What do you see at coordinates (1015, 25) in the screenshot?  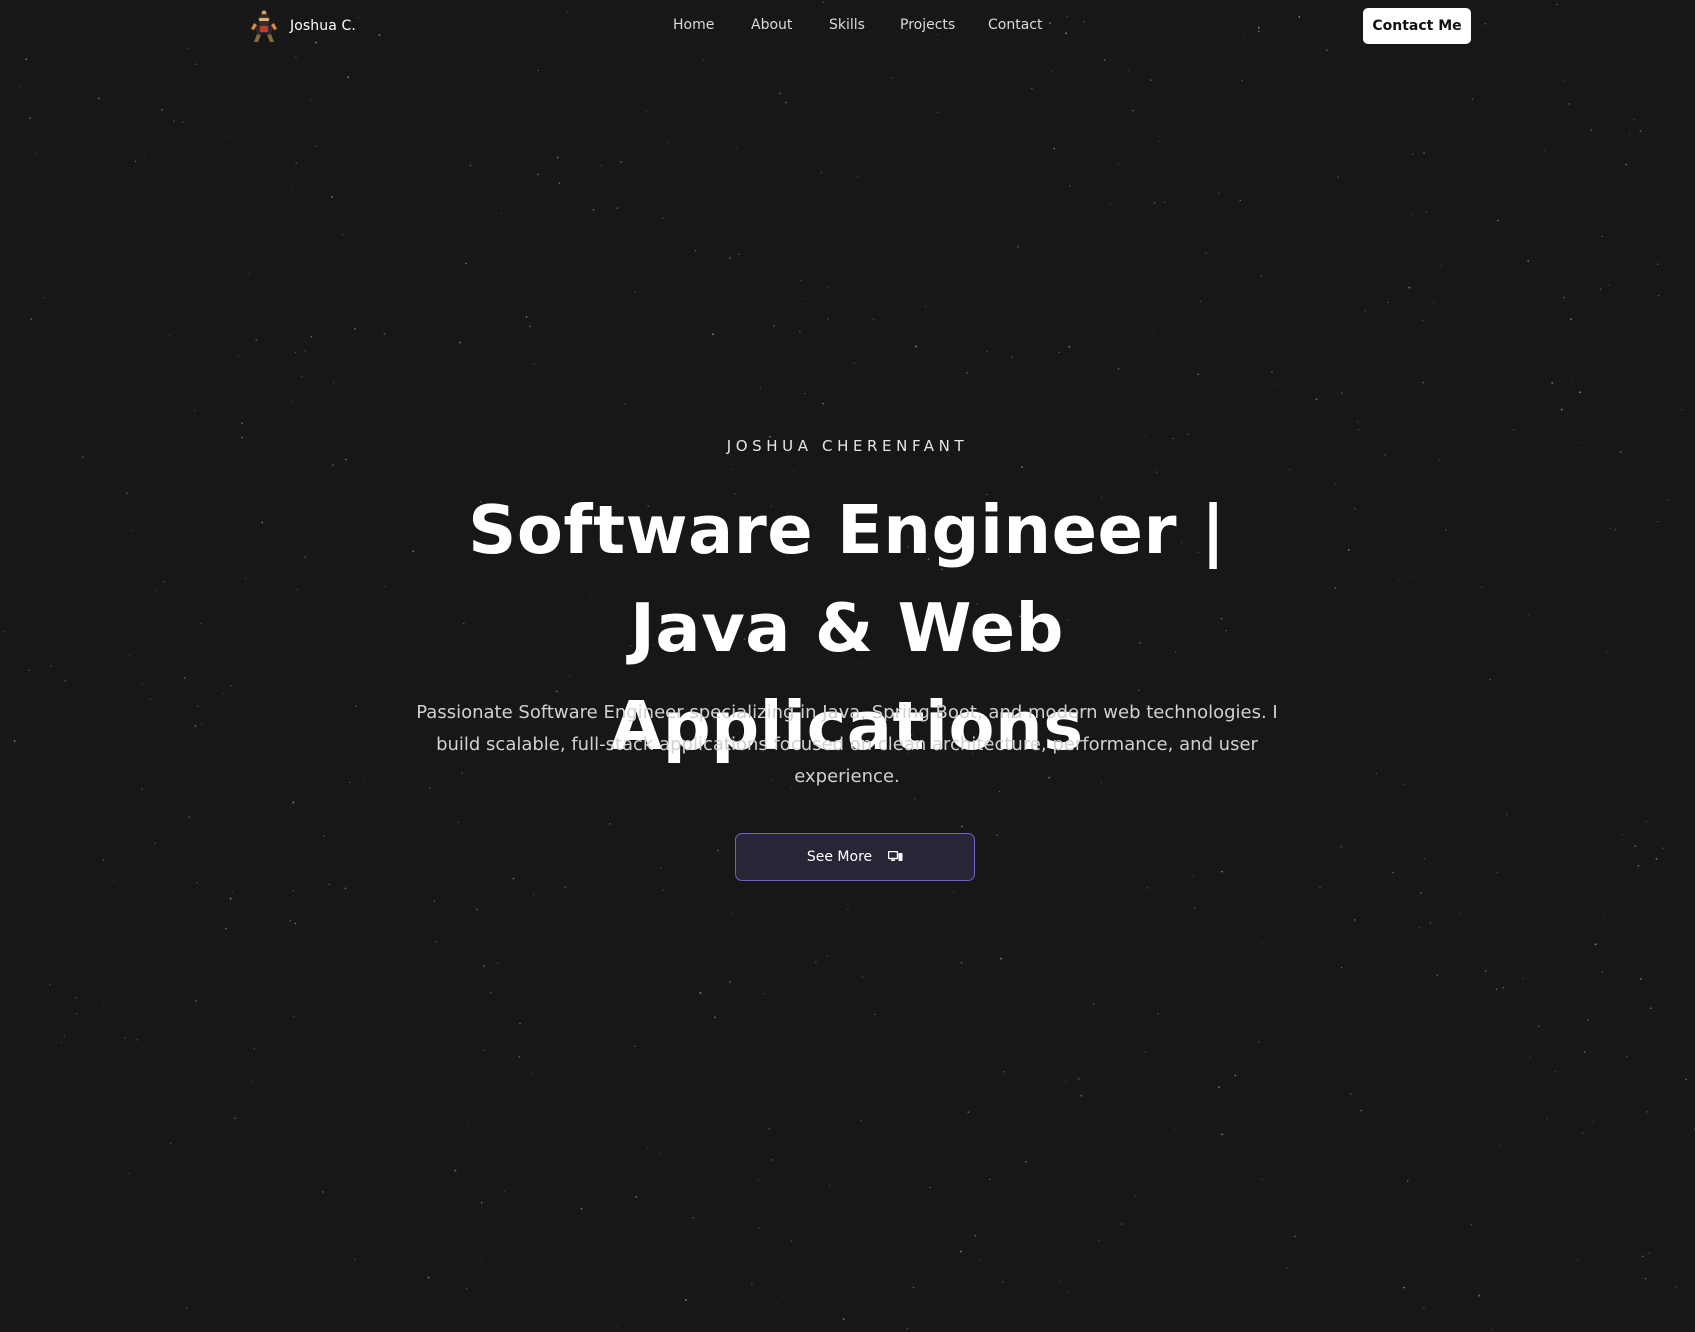 I see `nav-link-contact: Contact` at bounding box center [1015, 25].